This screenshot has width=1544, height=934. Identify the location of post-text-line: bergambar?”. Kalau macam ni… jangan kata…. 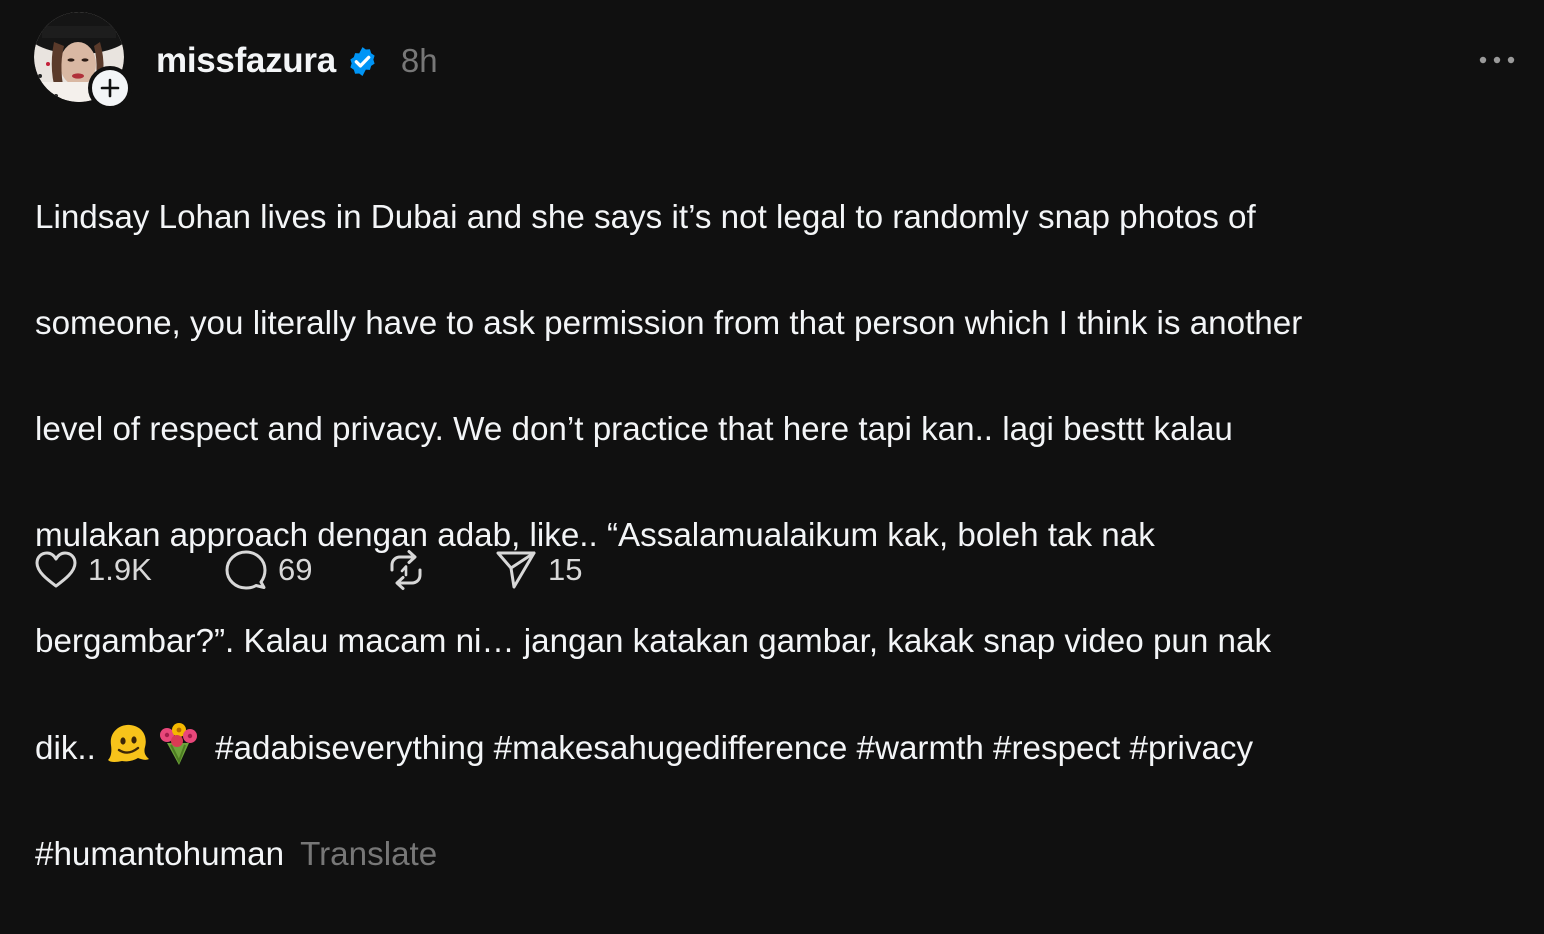
(653, 641).